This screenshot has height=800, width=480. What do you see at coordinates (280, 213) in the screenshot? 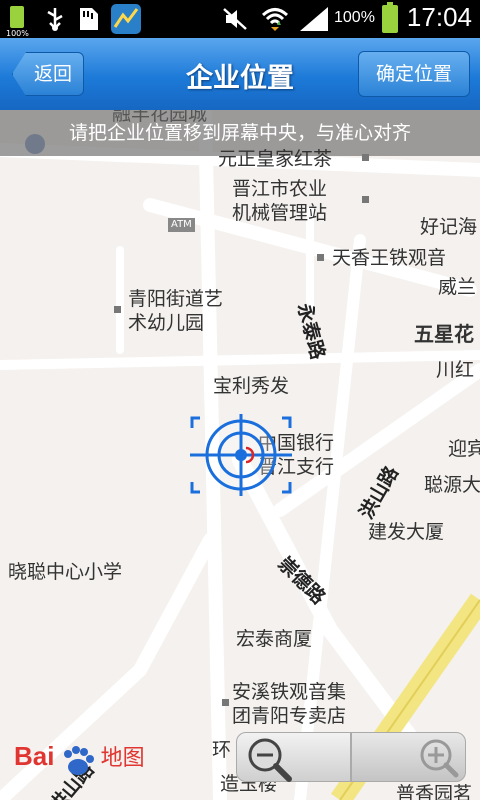
I see `poi-label: 机械管理站` at bounding box center [280, 213].